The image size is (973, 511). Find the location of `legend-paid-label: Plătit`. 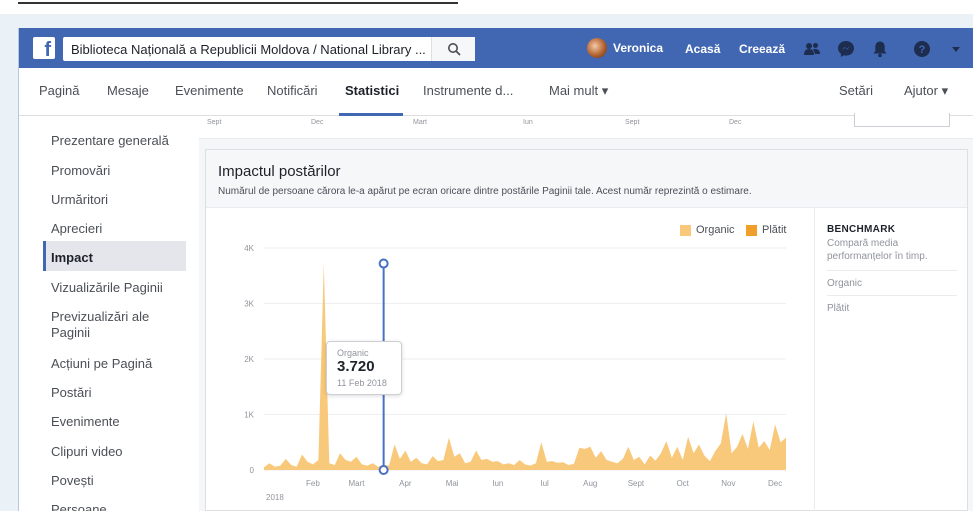

legend-paid-label: Plătit is located at coordinates (774, 230).